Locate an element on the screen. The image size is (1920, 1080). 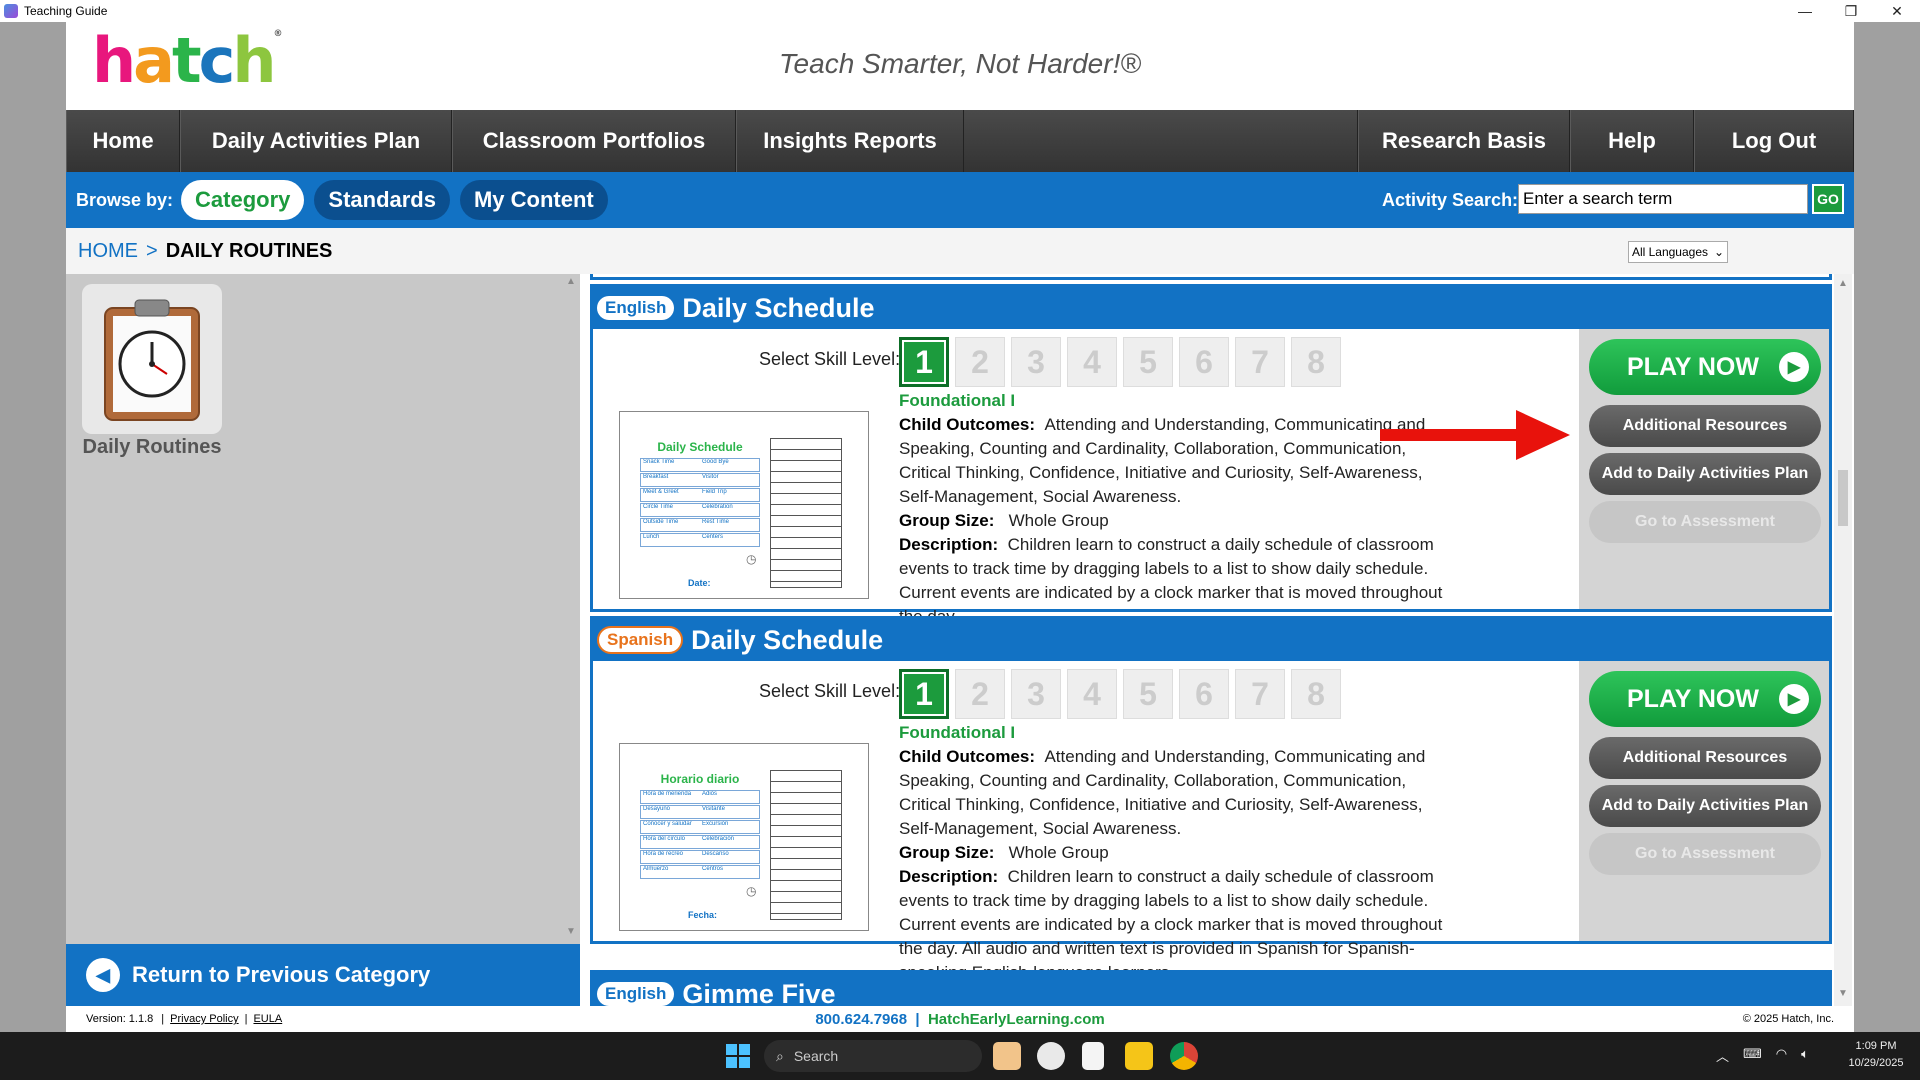
activity-title: Daily Schedule is located at coordinates (787, 639).